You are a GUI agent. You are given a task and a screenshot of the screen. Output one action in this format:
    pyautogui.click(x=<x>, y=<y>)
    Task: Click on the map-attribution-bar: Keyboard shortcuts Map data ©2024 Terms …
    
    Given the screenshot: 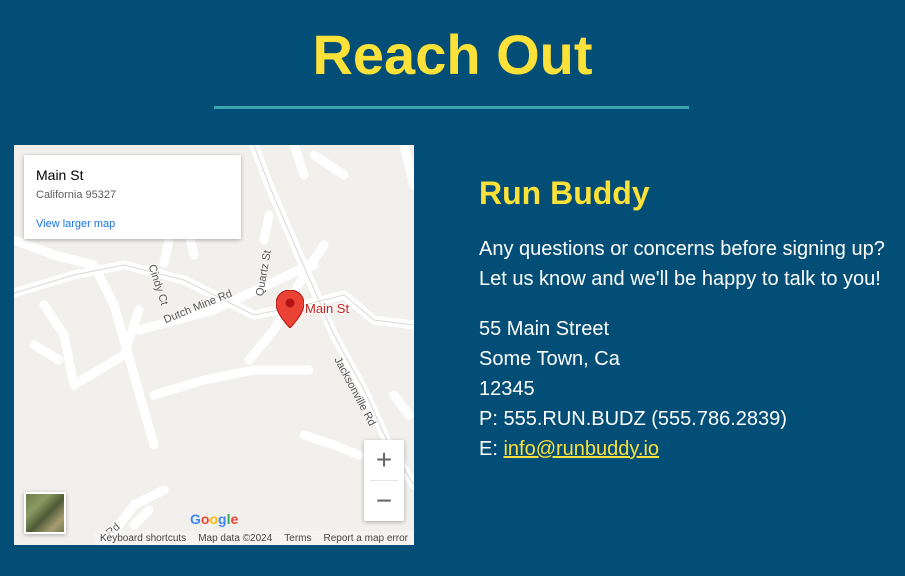 What is the action you would take?
    pyautogui.click(x=254, y=538)
    